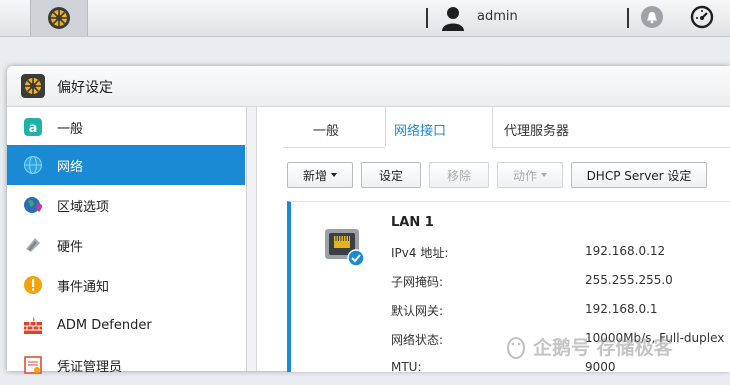  I want to click on mtu-value: 9000, so click(600, 367).